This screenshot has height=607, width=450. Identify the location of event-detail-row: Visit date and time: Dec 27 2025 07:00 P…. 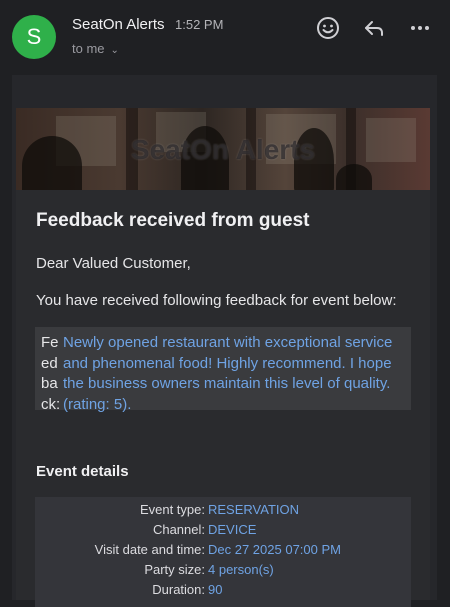
(223, 552).